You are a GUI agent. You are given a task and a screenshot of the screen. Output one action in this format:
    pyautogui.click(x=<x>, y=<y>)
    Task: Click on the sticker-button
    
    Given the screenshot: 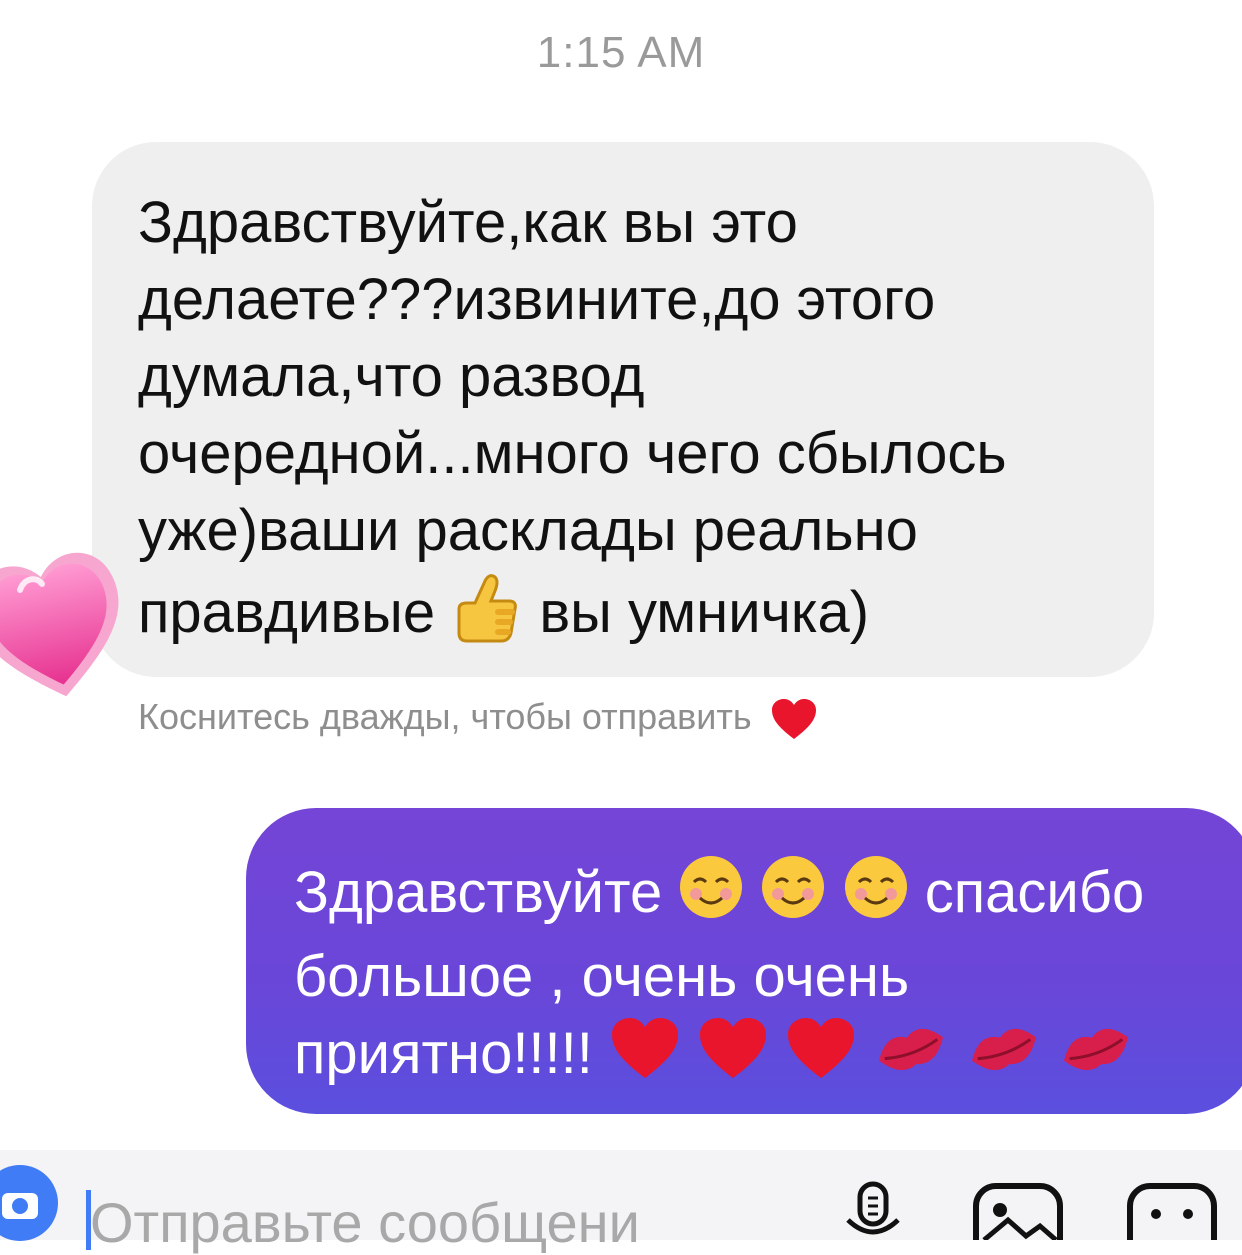 What is the action you would take?
    pyautogui.click(x=1172, y=1217)
    